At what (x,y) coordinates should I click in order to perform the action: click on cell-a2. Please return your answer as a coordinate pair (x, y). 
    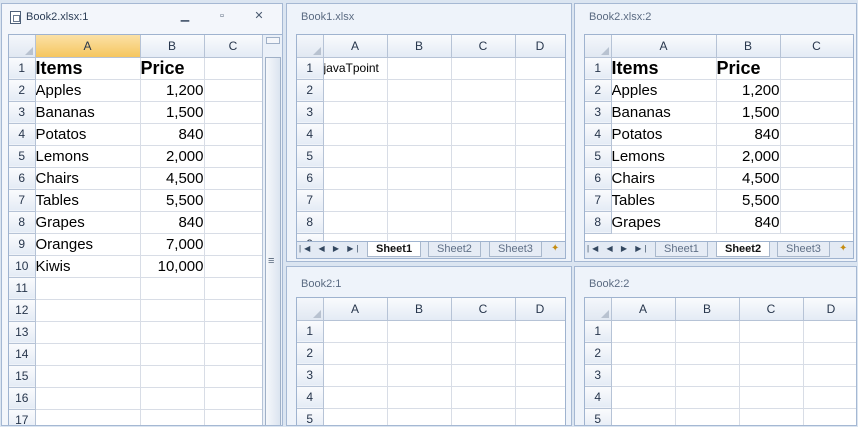
    Looking at the image, I should click on (355, 353).